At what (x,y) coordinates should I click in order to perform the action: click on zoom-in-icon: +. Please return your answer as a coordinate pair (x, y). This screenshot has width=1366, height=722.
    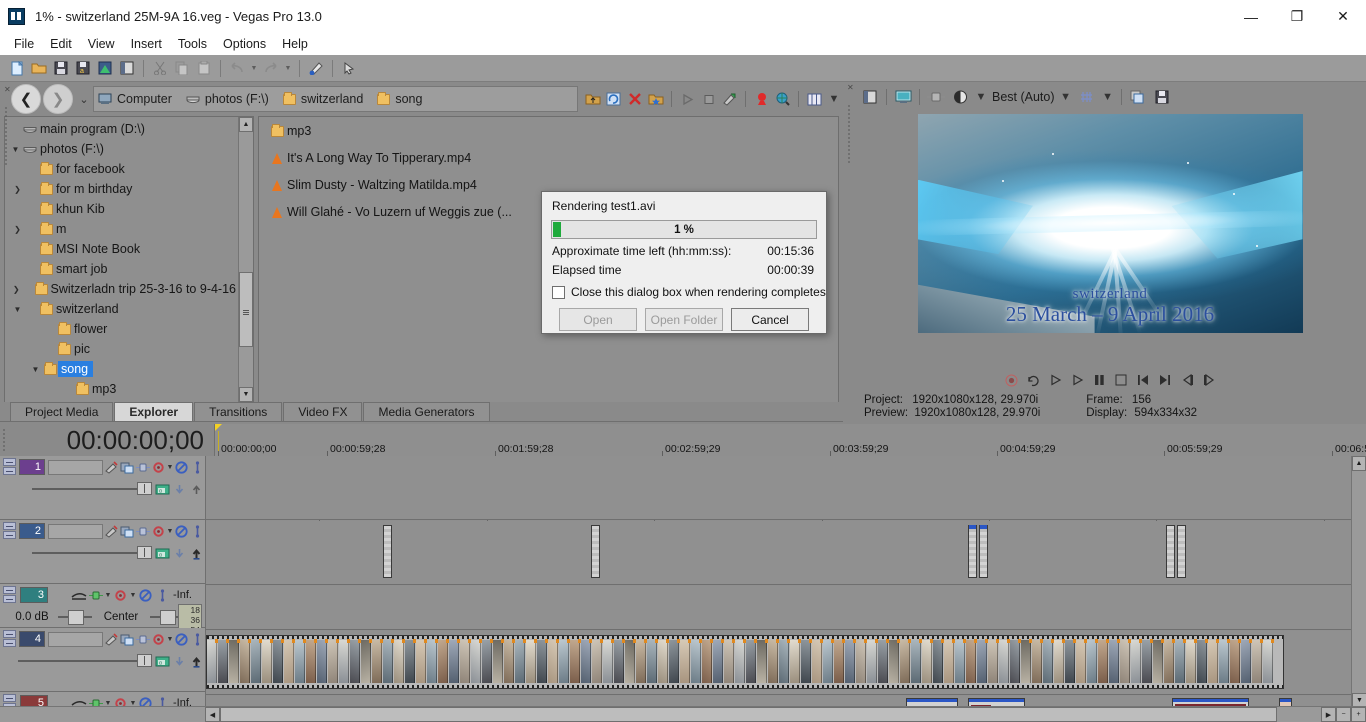
    Looking at the image, I should click on (1358, 714).